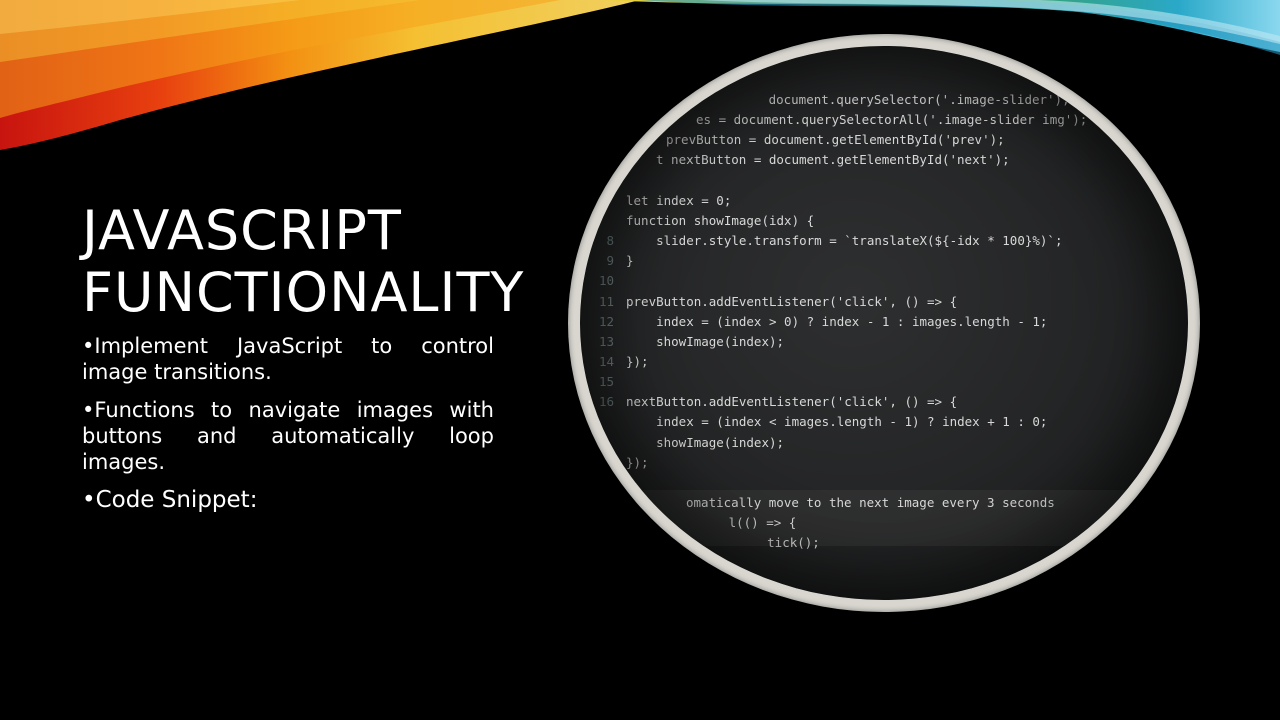 Image resolution: width=1280 pixels, height=720 pixels. What do you see at coordinates (303, 292) in the screenshot?
I see `slide-title-line: FUNCTIONALITY` at bounding box center [303, 292].